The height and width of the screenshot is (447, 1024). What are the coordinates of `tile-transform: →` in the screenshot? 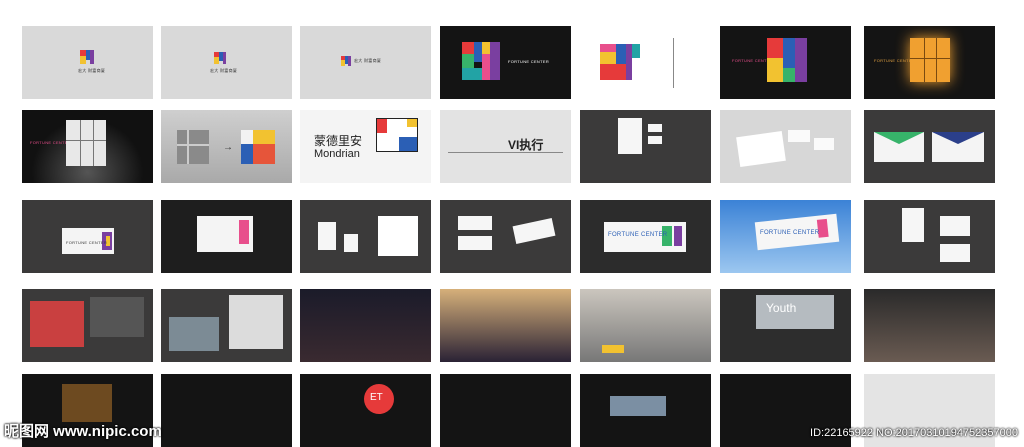 It's located at (226, 146).